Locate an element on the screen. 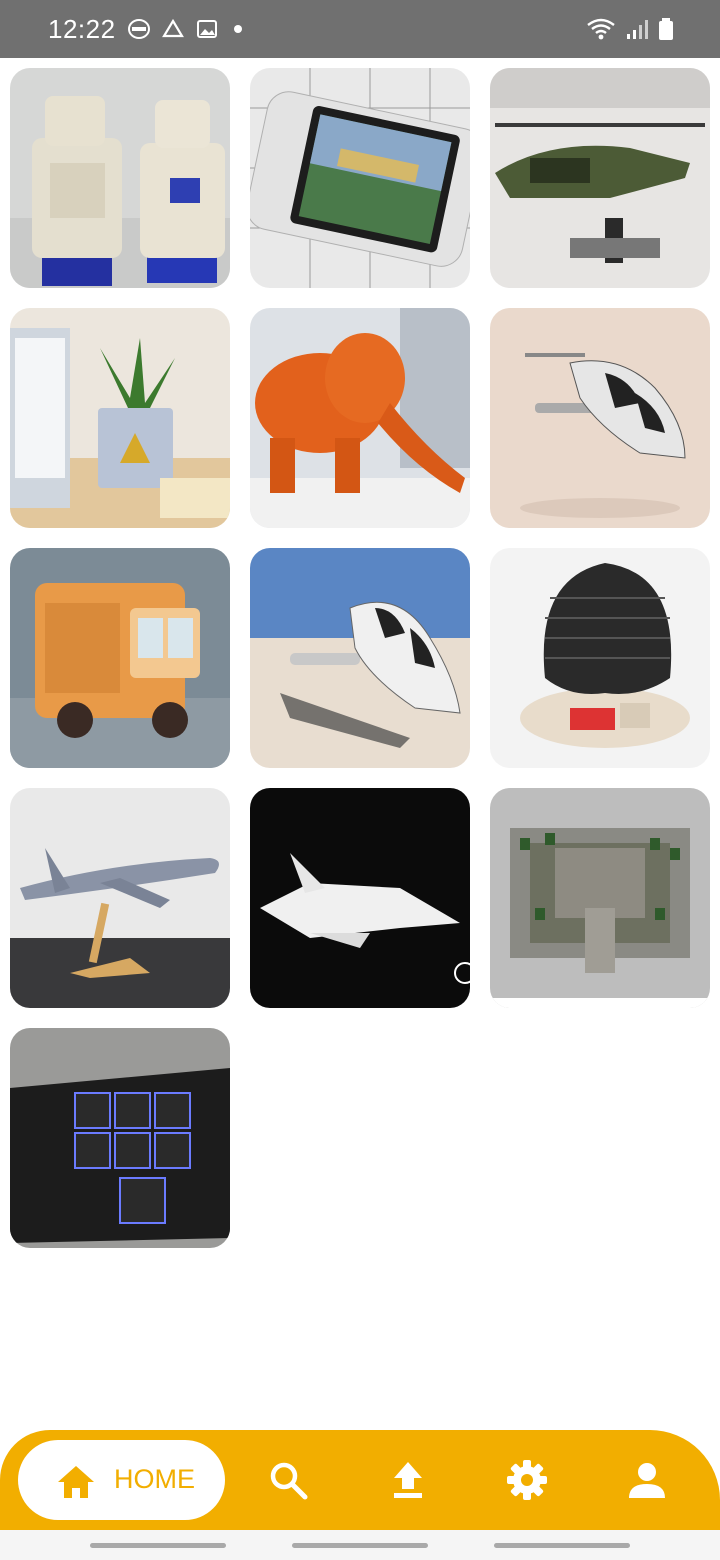 Image resolution: width=720 pixels, height=1560 pixels. status-system-icons is located at coordinates (630, 29).